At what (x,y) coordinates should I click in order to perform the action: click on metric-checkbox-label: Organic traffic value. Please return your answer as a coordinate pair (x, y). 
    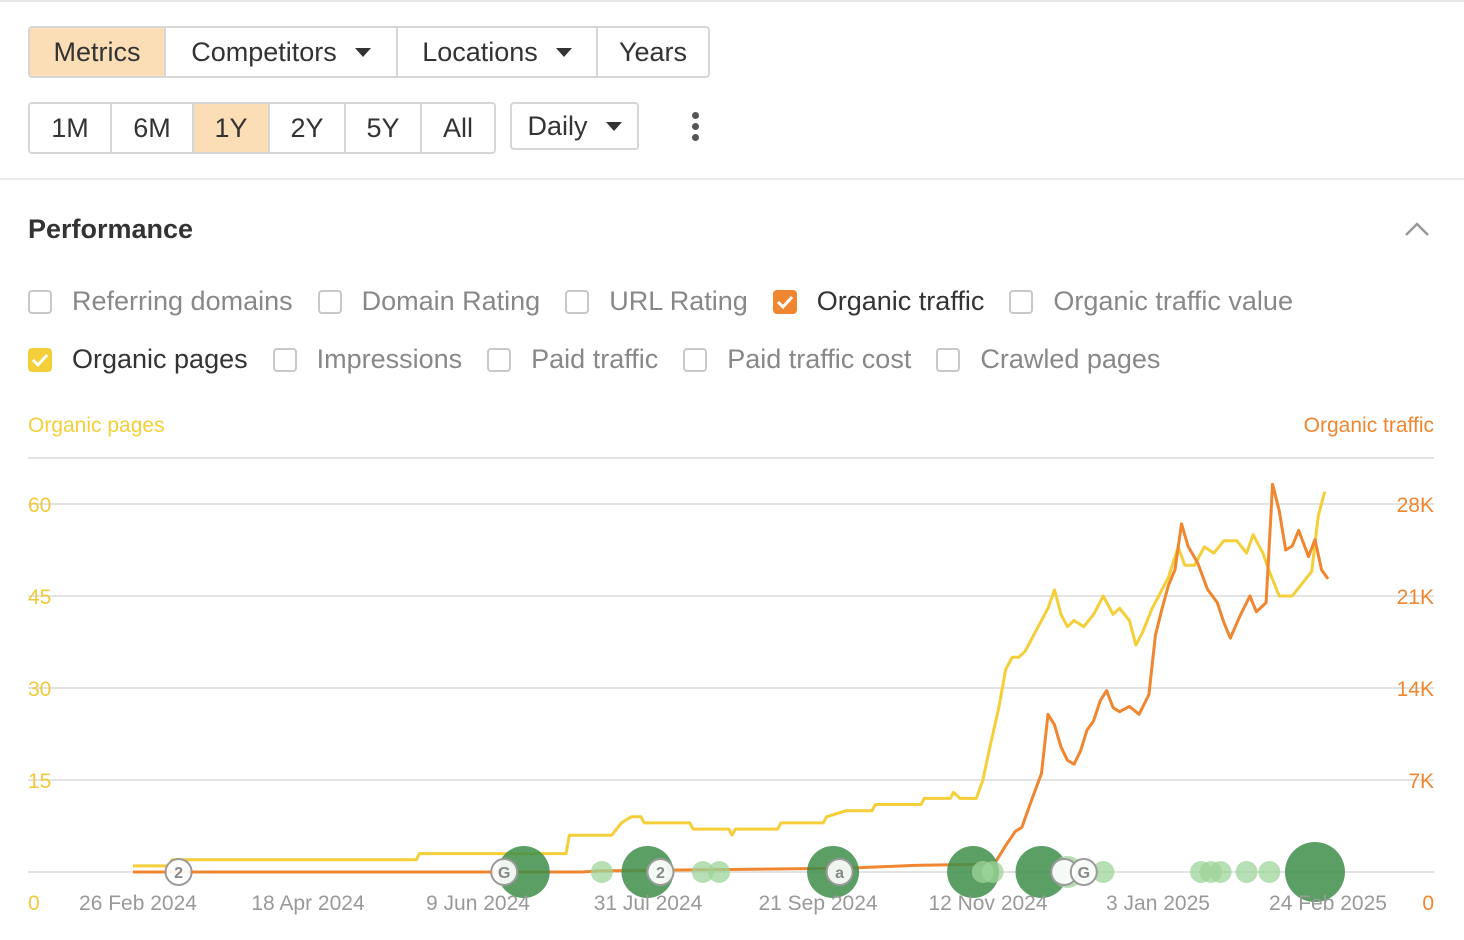
    Looking at the image, I should click on (1173, 301).